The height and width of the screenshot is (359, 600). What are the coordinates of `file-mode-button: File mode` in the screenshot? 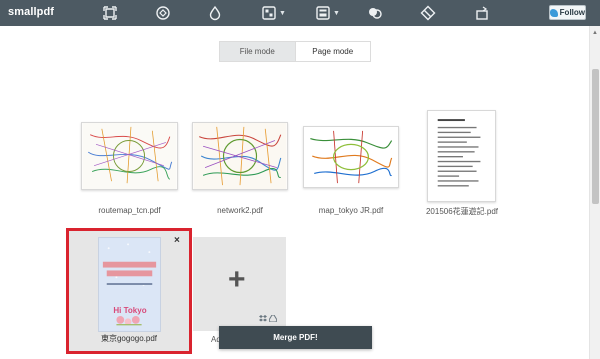 It's located at (257, 51).